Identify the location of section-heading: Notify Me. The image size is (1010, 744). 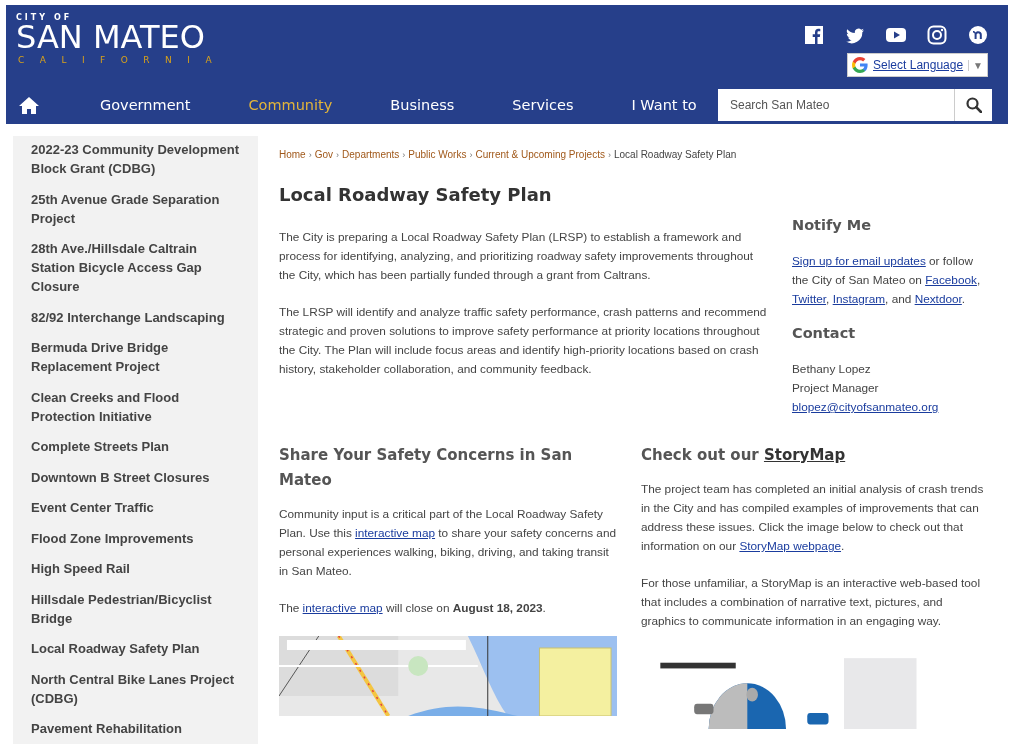
(832, 225).